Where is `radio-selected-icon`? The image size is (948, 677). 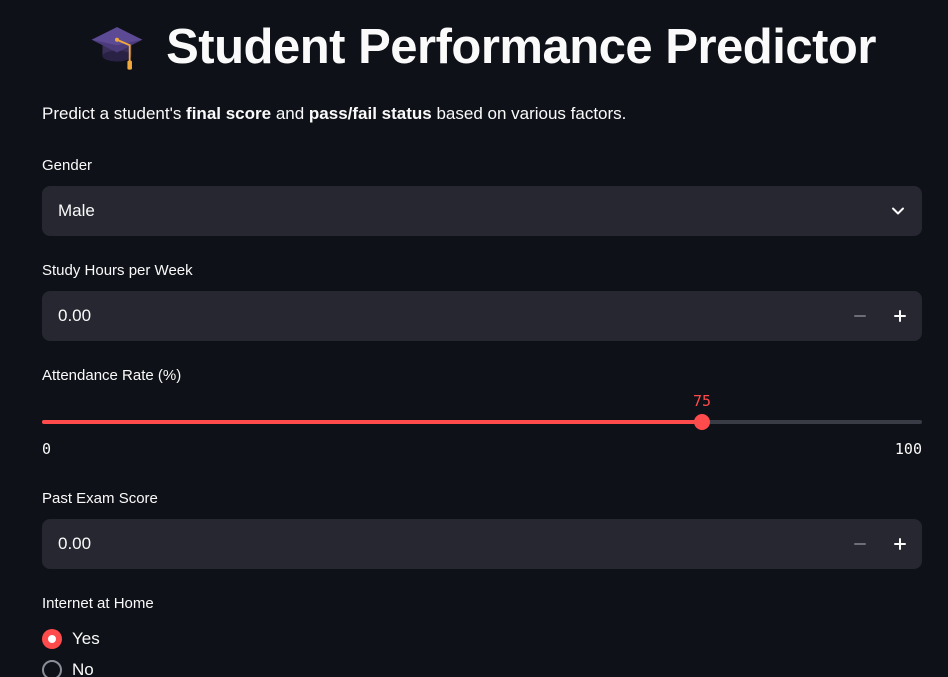 radio-selected-icon is located at coordinates (52, 639).